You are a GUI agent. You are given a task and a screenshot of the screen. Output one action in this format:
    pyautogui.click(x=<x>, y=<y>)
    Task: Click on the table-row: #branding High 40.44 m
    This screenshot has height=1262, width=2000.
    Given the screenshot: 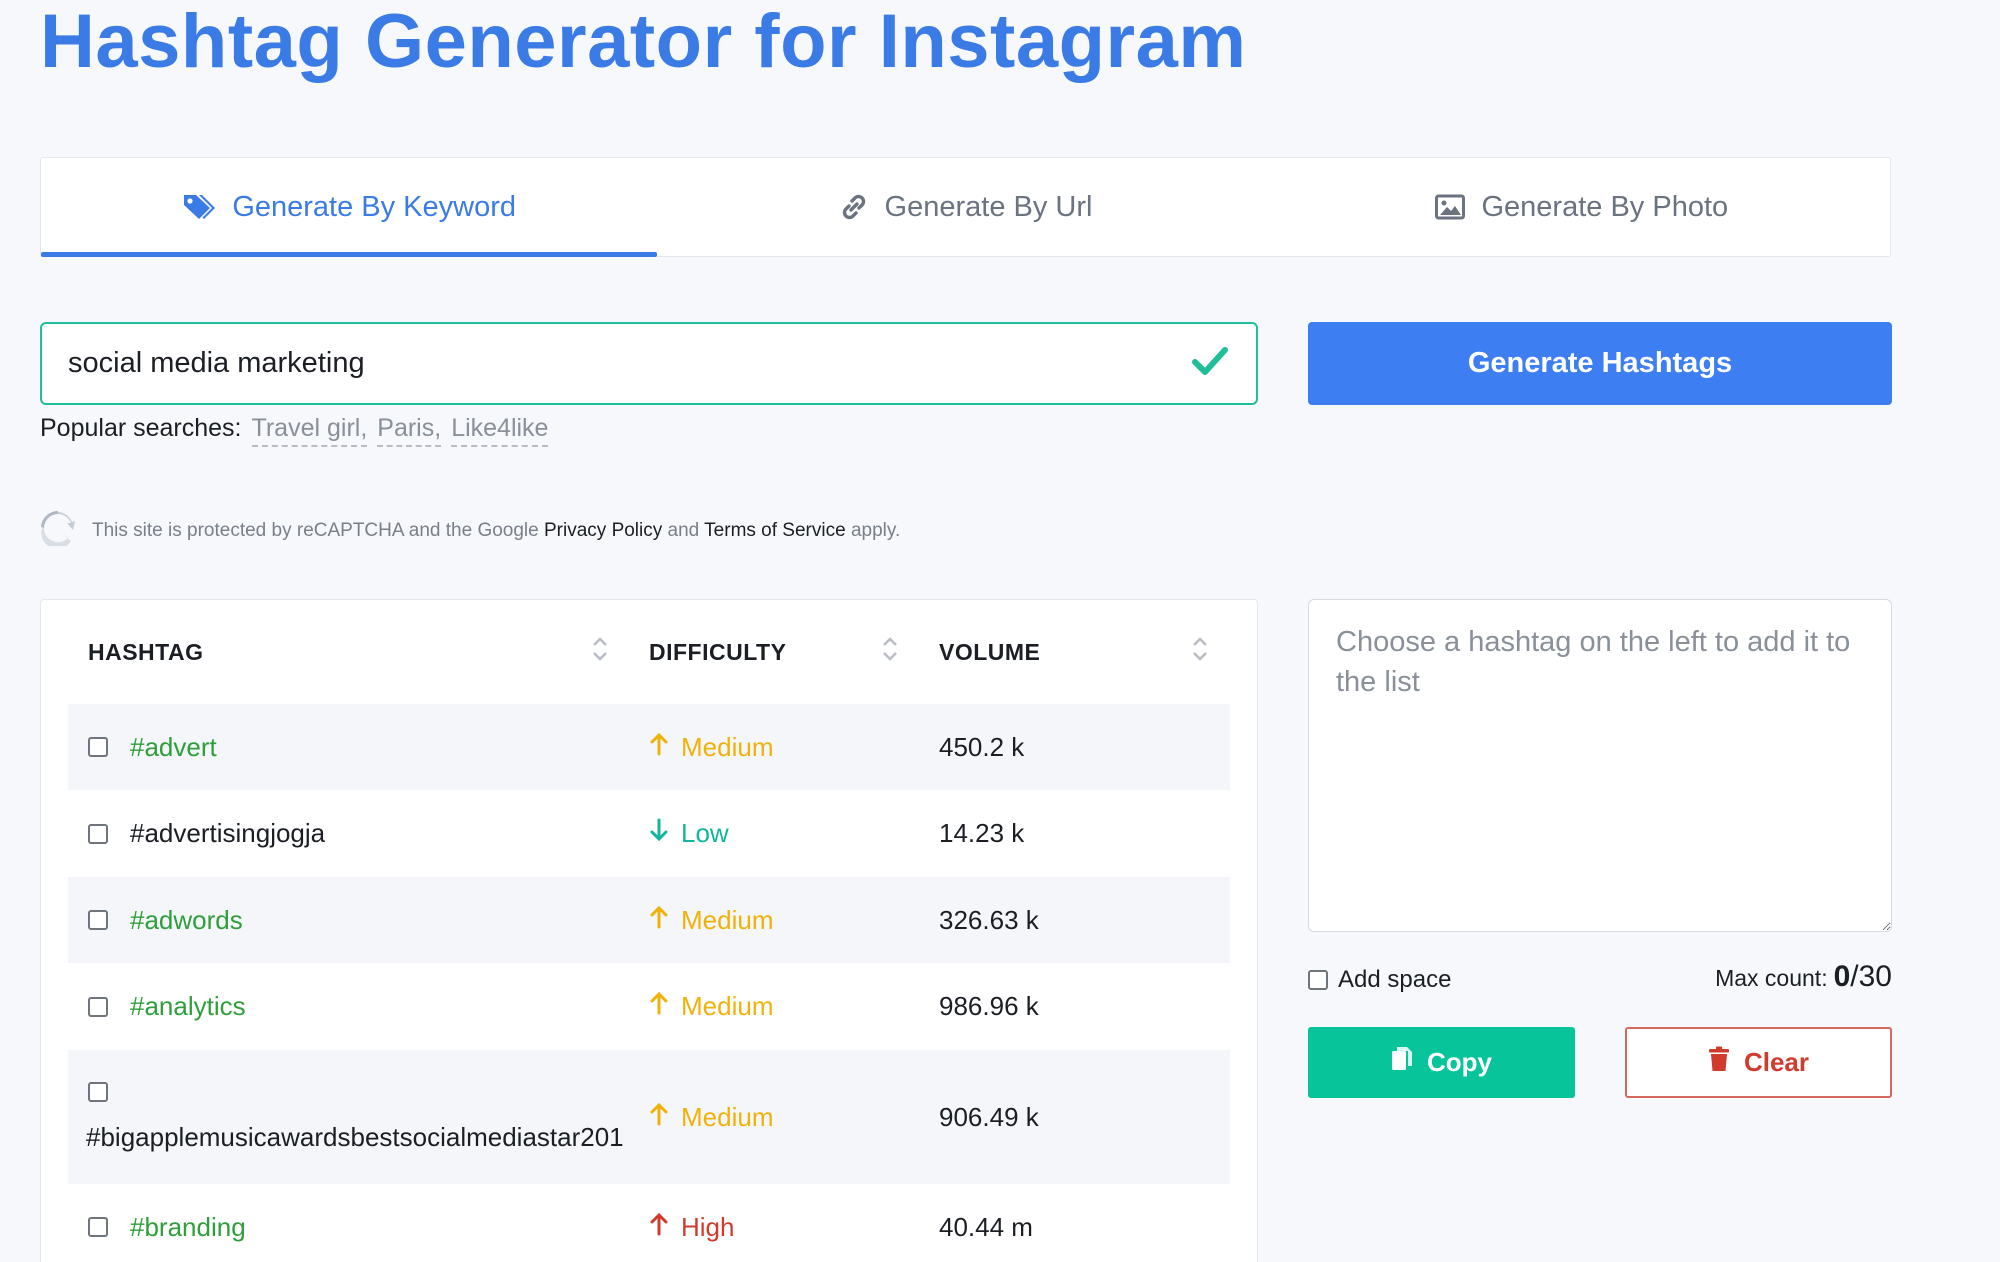 What is the action you would take?
    pyautogui.click(x=649, y=1223)
    